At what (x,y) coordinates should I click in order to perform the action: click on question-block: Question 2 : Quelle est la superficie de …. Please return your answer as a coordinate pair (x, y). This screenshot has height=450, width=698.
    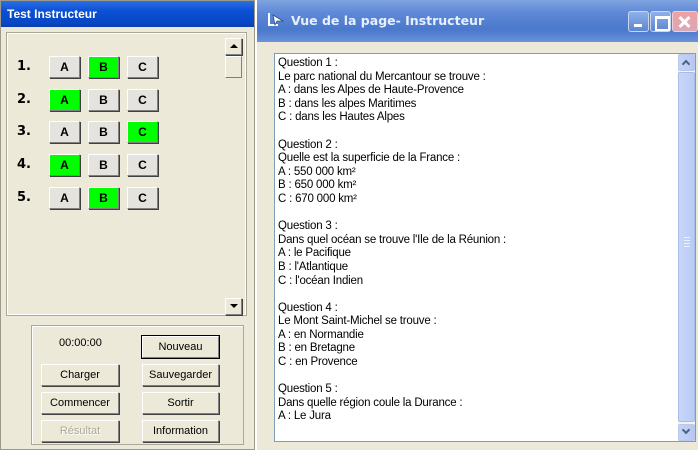
    Looking at the image, I should click on (476, 173).